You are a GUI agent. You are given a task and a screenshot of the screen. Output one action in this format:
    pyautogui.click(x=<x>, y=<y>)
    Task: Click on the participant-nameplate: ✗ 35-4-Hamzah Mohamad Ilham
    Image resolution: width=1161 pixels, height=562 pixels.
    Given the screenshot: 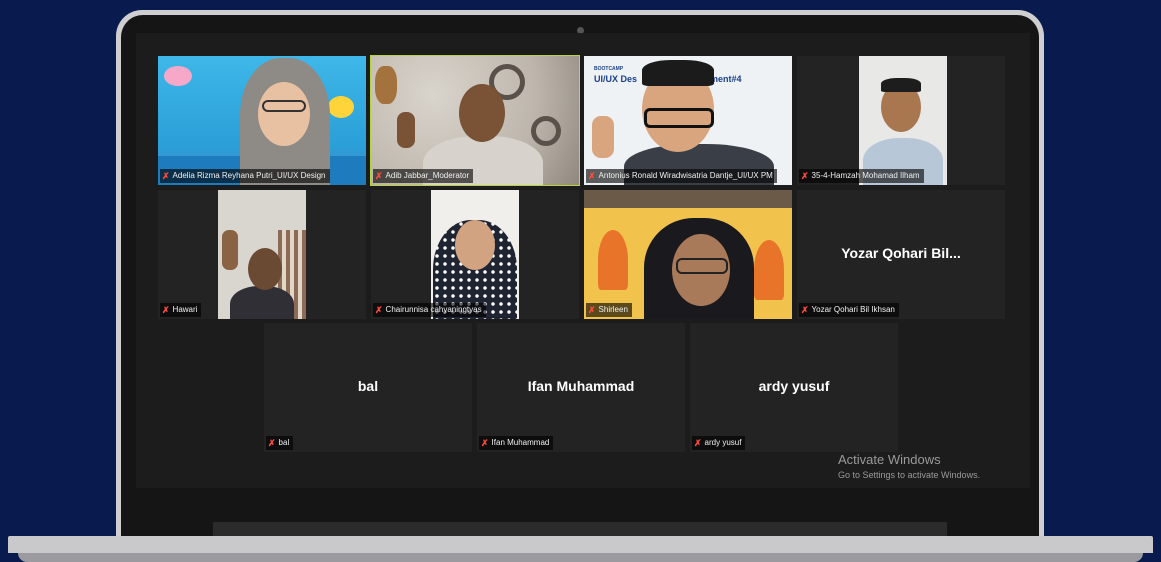 What is the action you would take?
    pyautogui.click(x=861, y=176)
    